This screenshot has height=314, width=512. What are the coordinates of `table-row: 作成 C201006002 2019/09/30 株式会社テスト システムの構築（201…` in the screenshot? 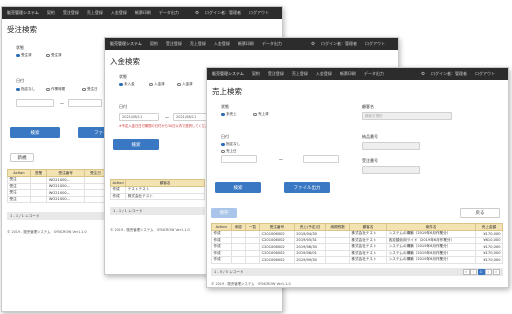 It's located at (357, 260).